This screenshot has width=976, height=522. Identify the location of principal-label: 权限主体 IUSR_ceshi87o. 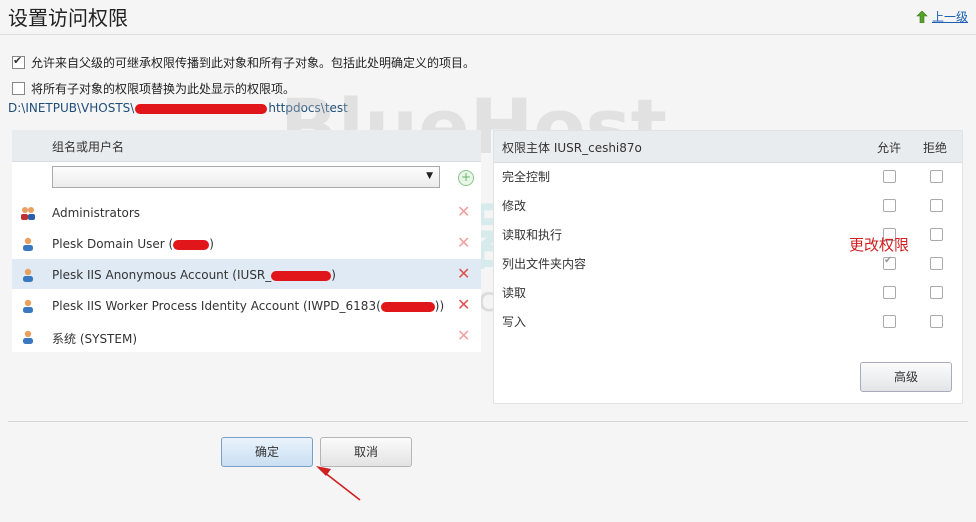
(572, 148).